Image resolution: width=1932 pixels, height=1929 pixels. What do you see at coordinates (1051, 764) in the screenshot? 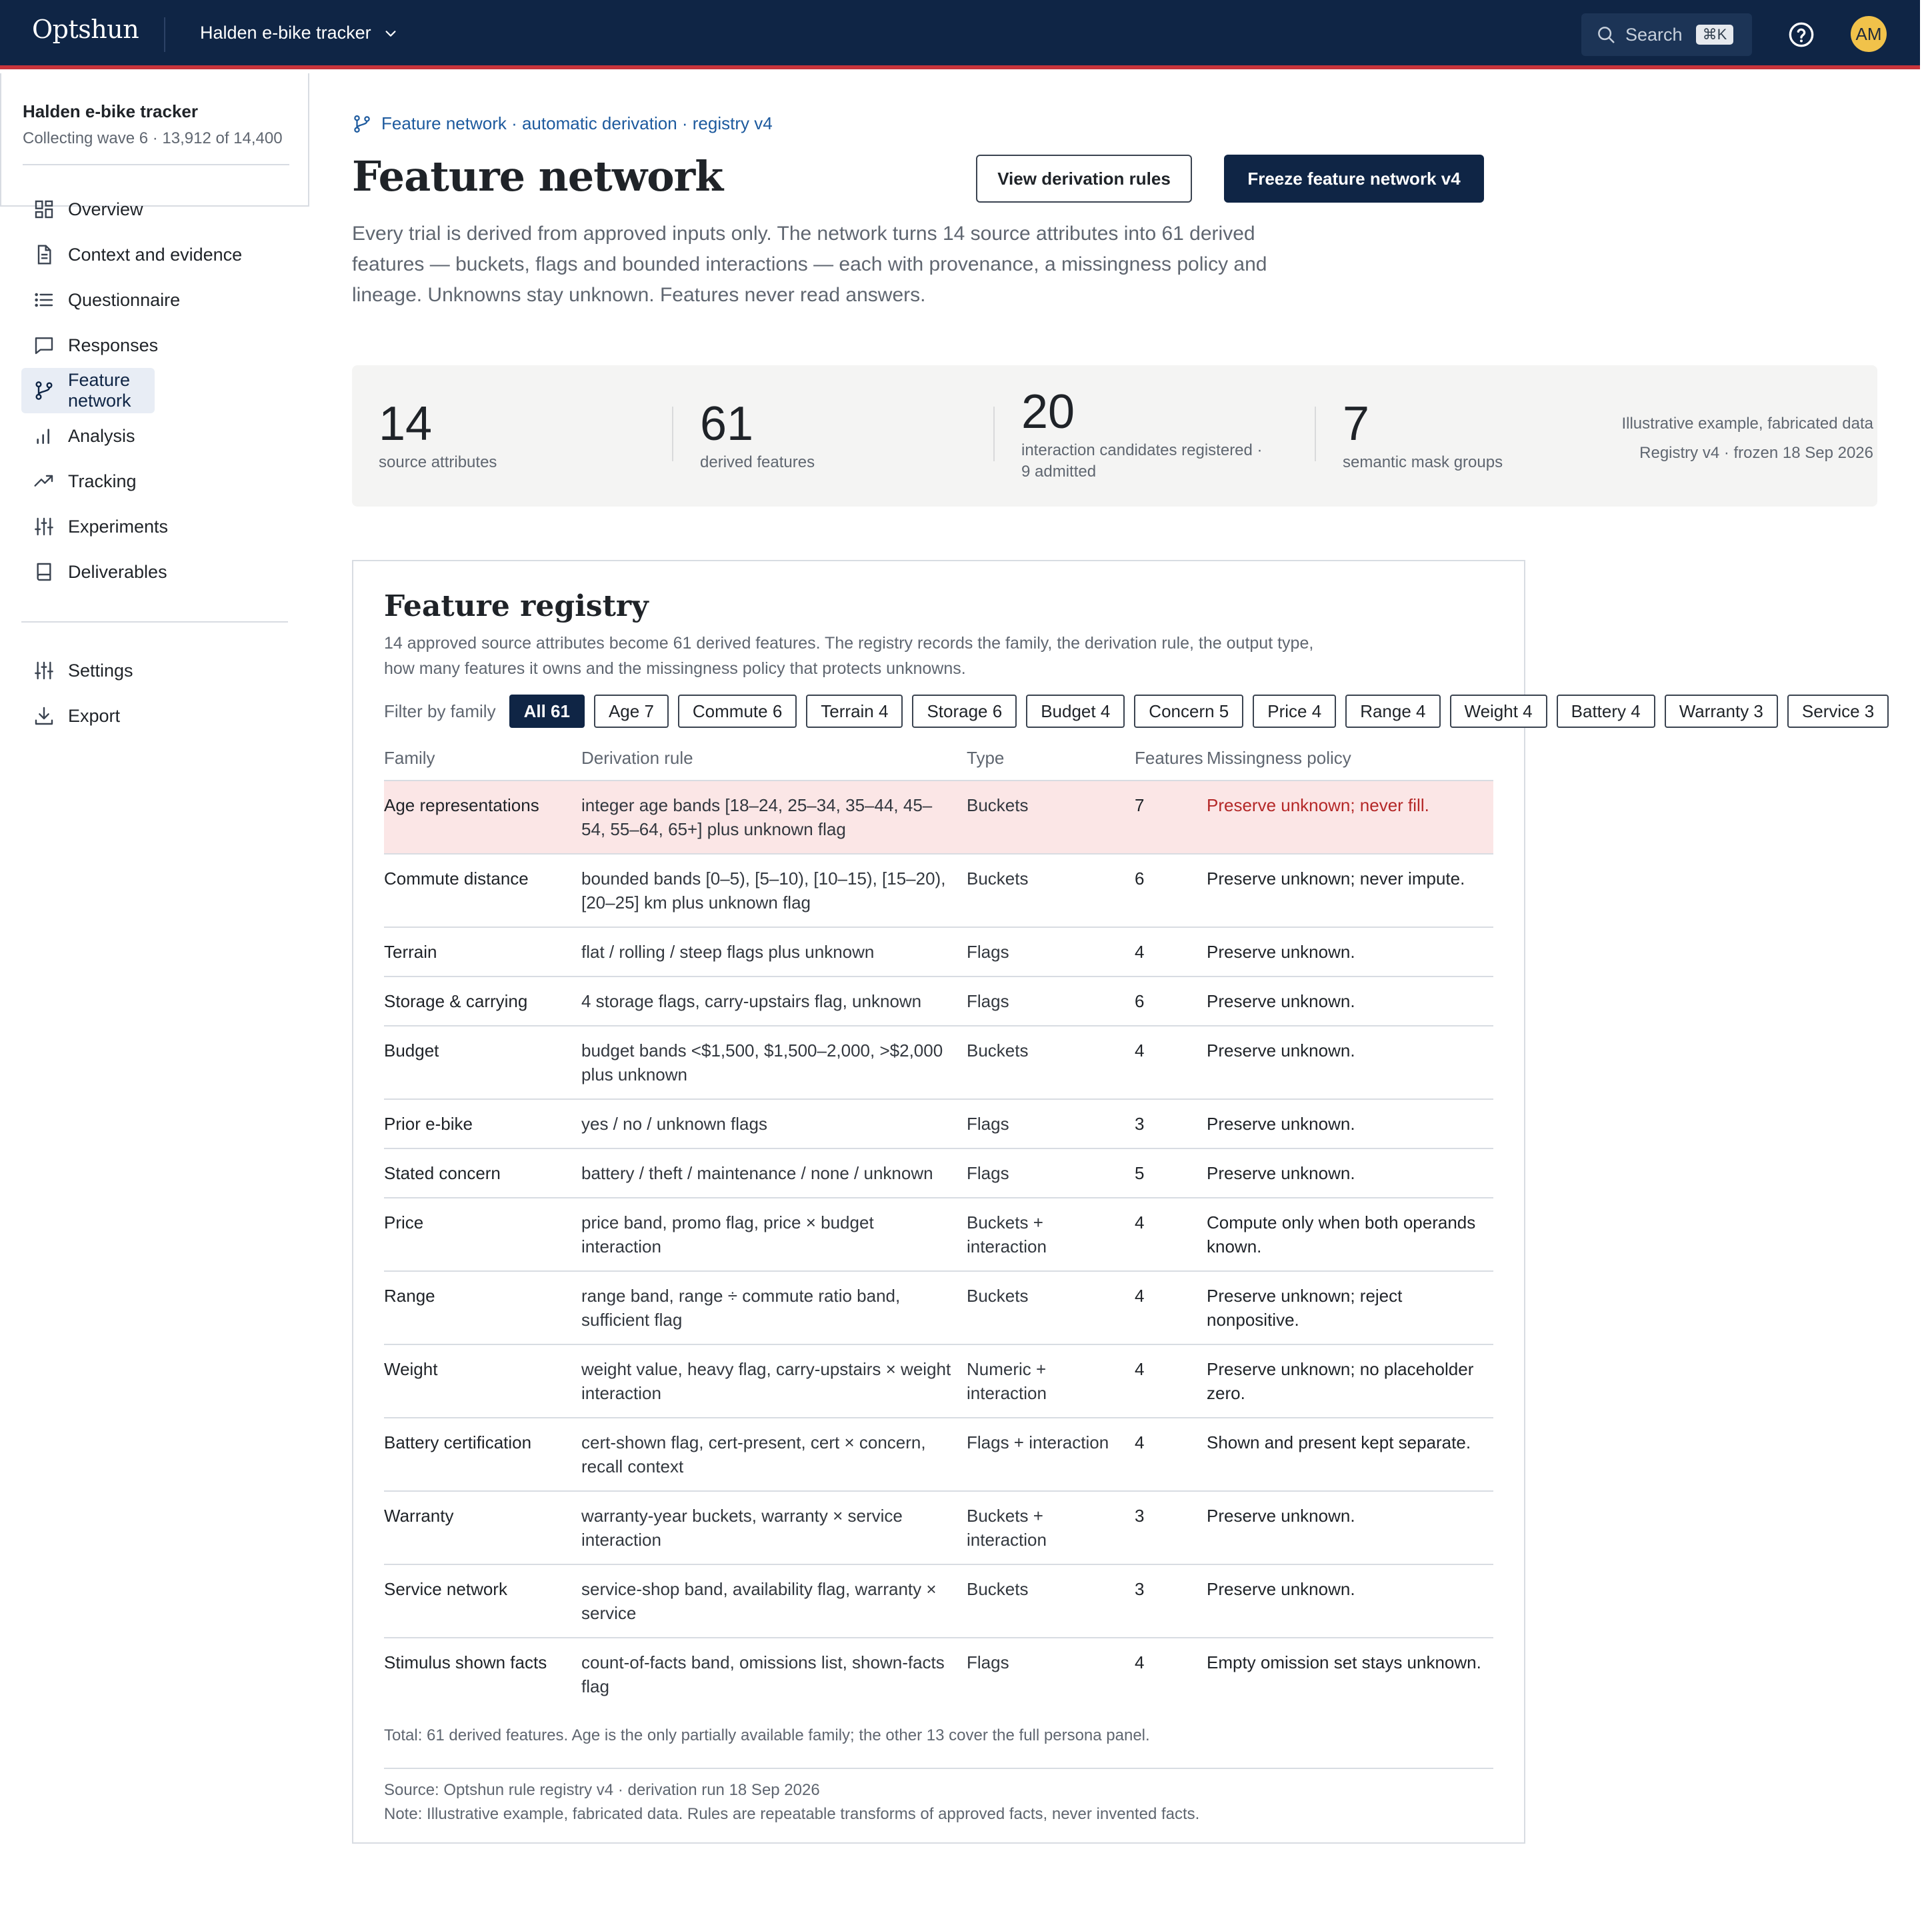
I see `column-header-type: Type` at bounding box center [1051, 764].